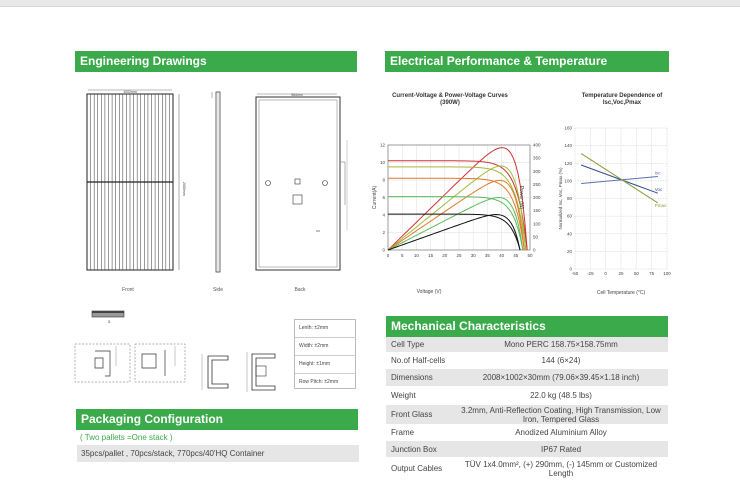 The height and width of the screenshot is (489, 740). I want to click on y-tick-label: 140, so click(568, 145).